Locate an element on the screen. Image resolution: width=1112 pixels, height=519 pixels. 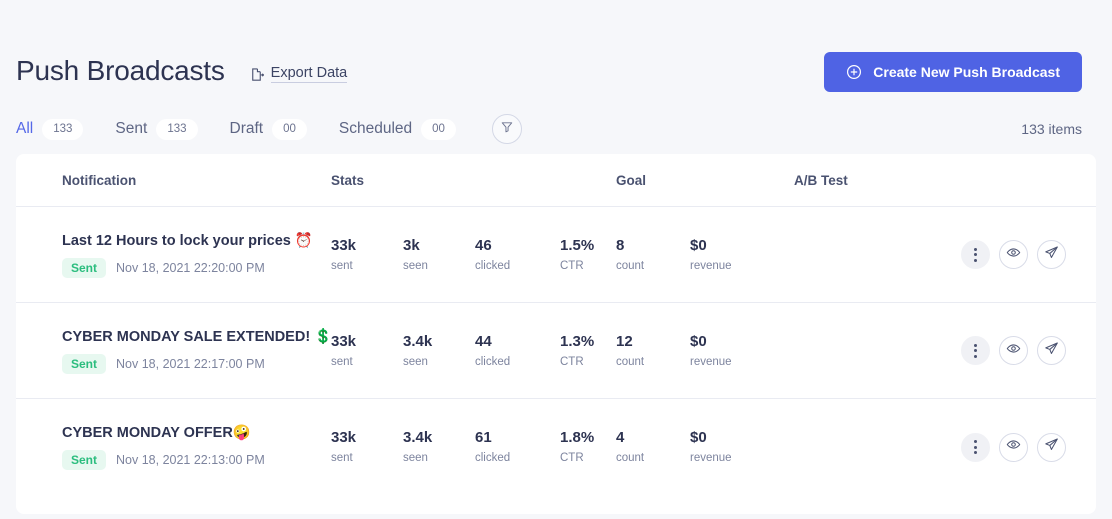
notification-title: CYBER MONDAY SALE EXTENDED! 💲 is located at coordinates (197, 336).